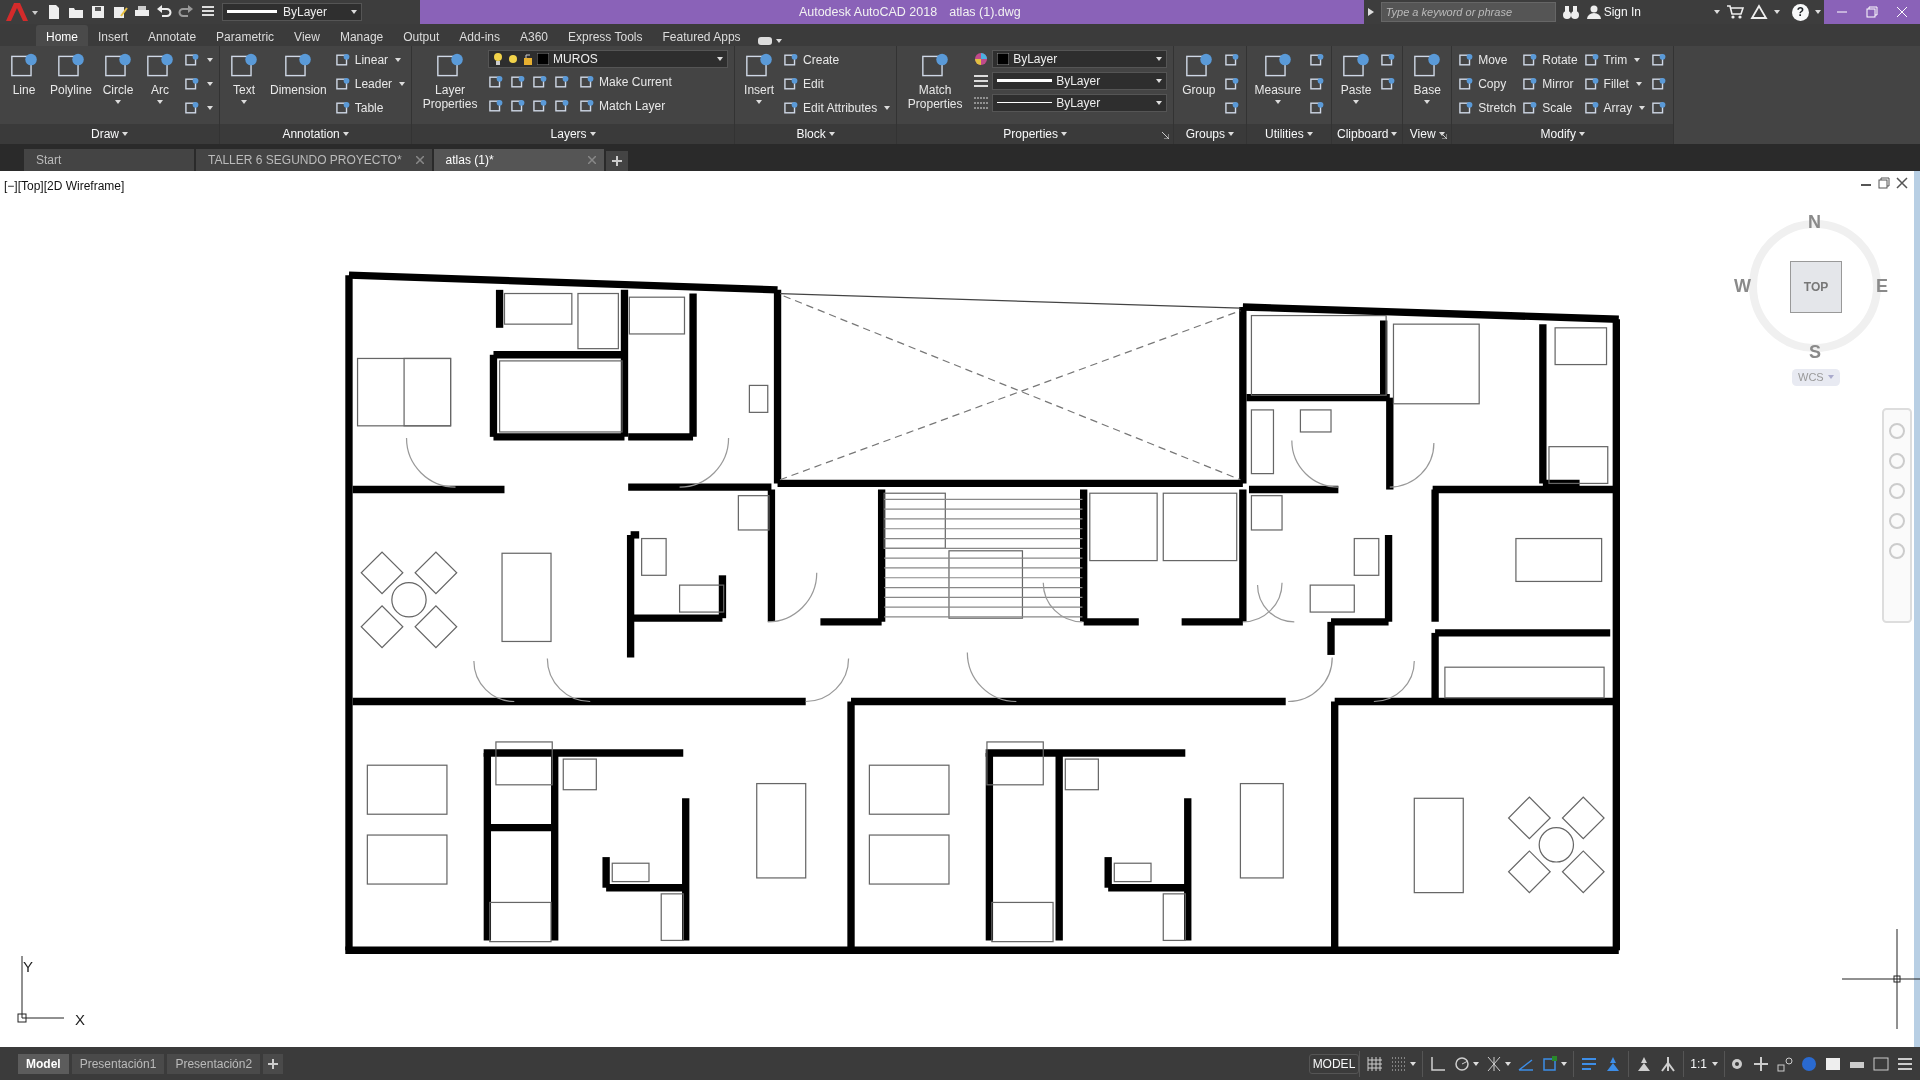  Describe the element at coordinates (625, 82) in the screenshot. I see `tool-button: Make Current` at that location.